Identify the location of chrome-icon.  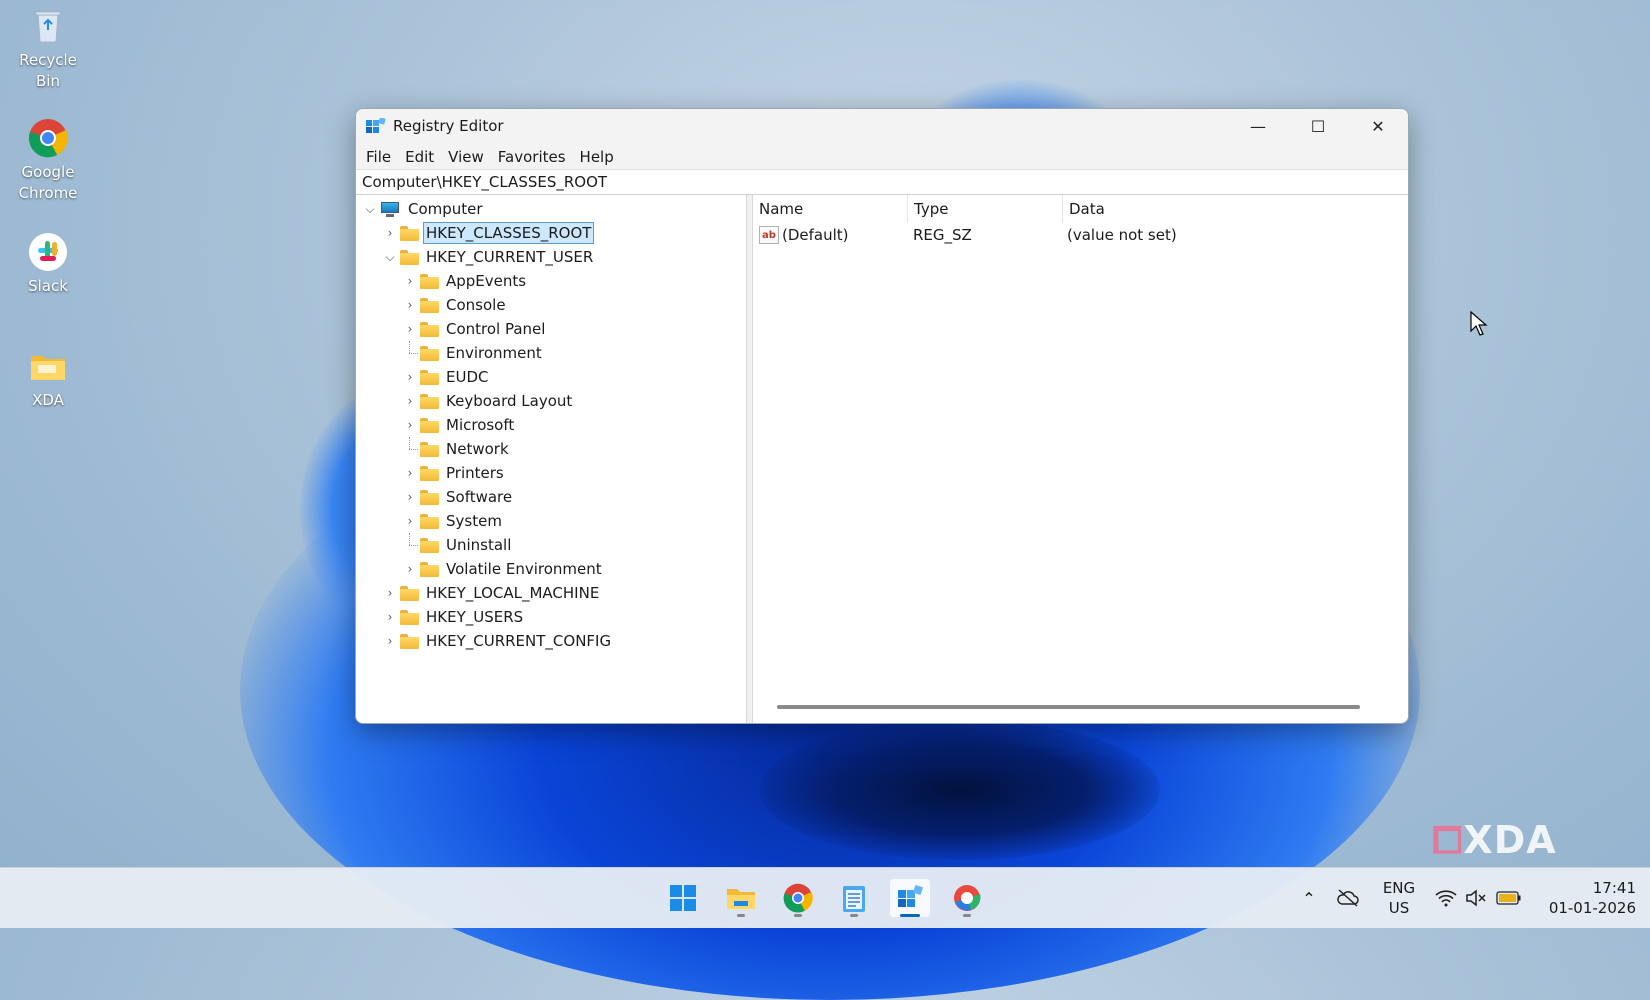
(798, 898).